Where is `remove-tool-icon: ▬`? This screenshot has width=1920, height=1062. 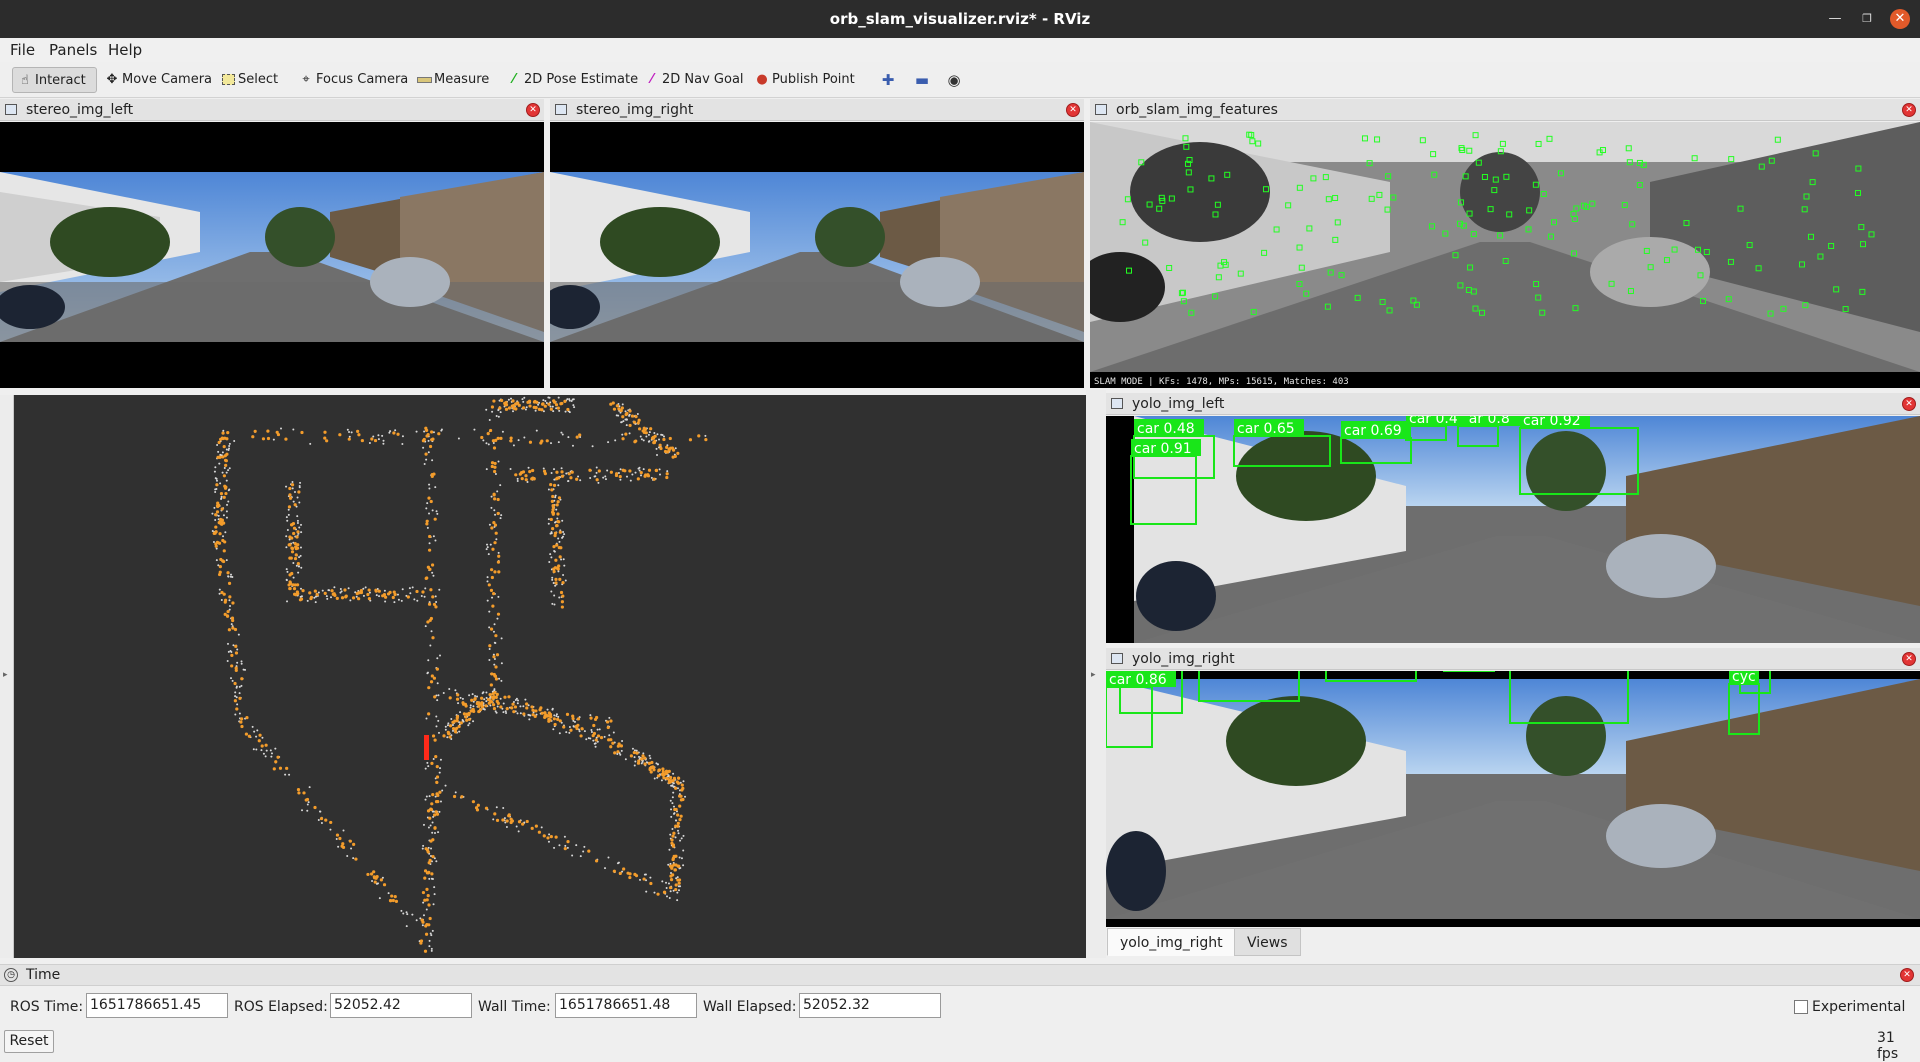
remove-tool-icon: ▬ is located at coordinates (922, 80).